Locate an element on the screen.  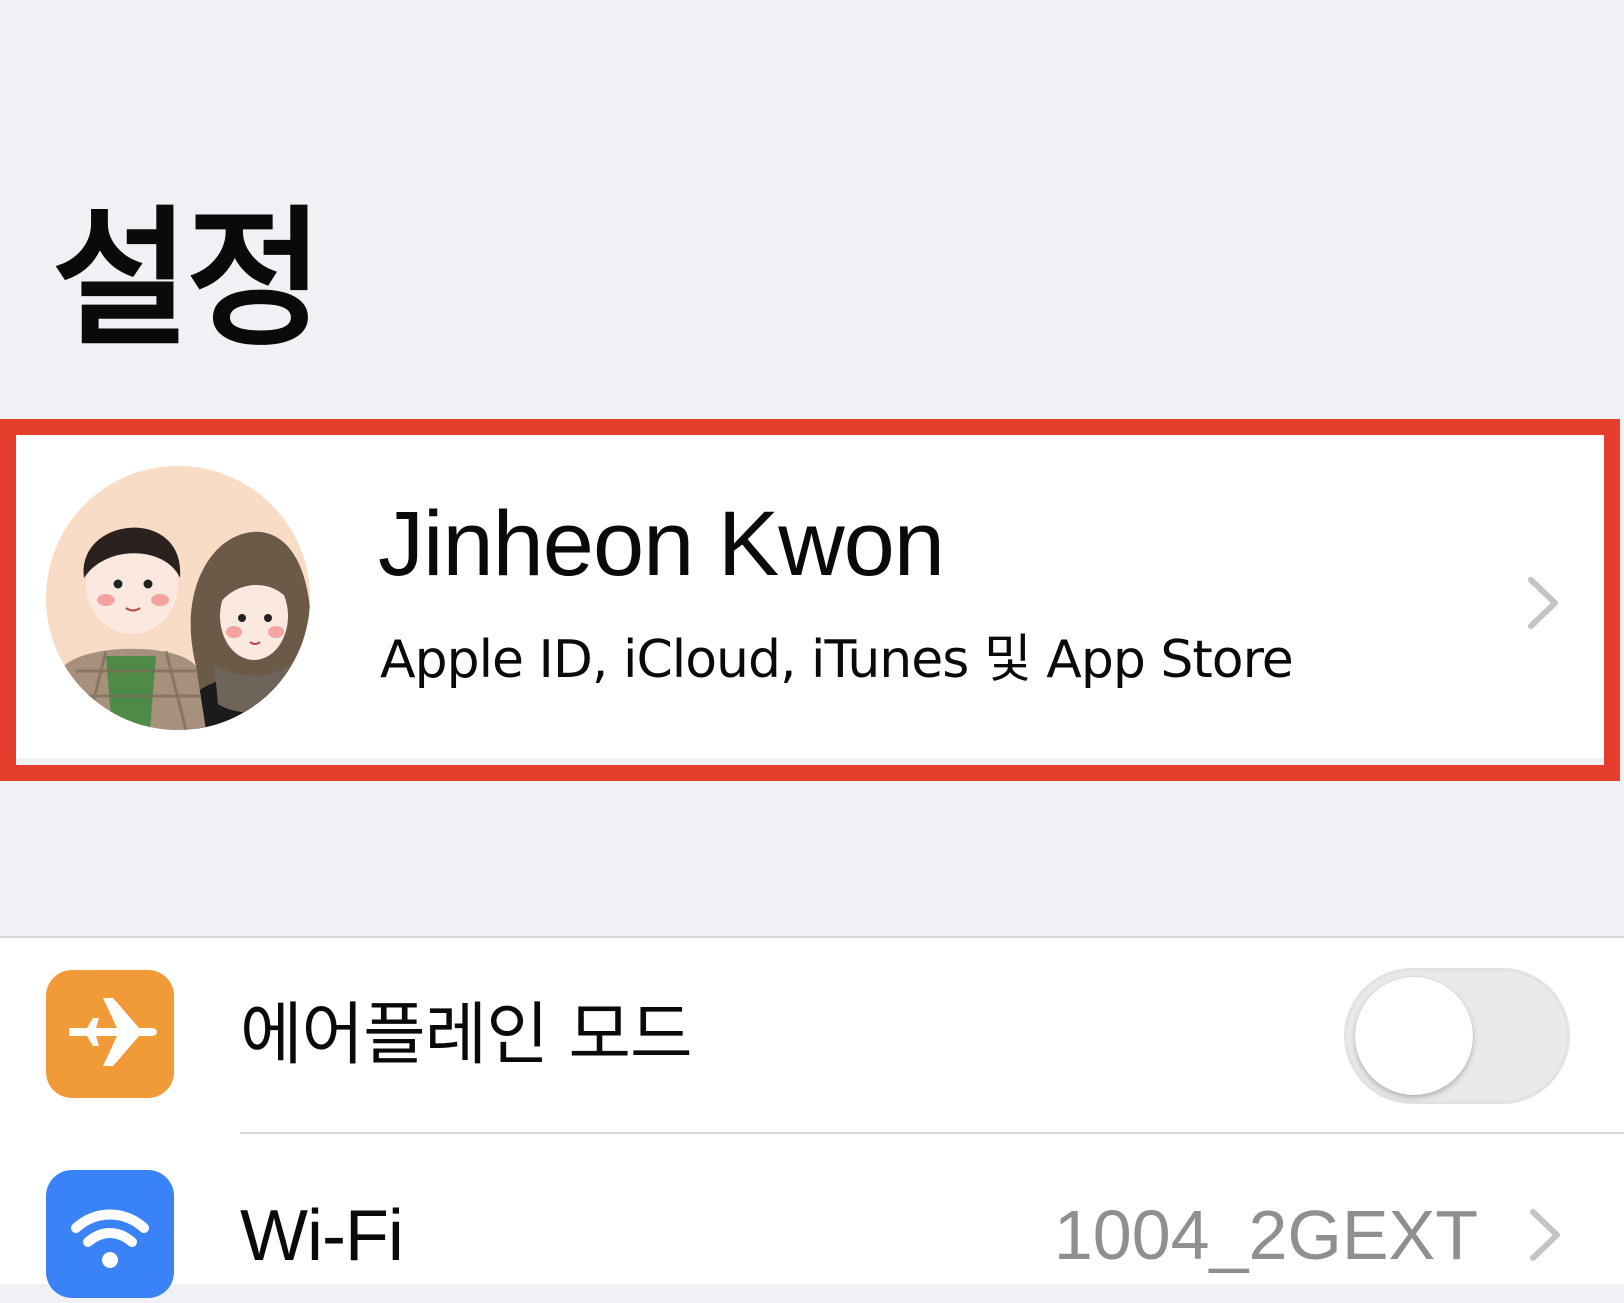
wifi-label: Wi-Fi is located at coordinates (322, 1236).